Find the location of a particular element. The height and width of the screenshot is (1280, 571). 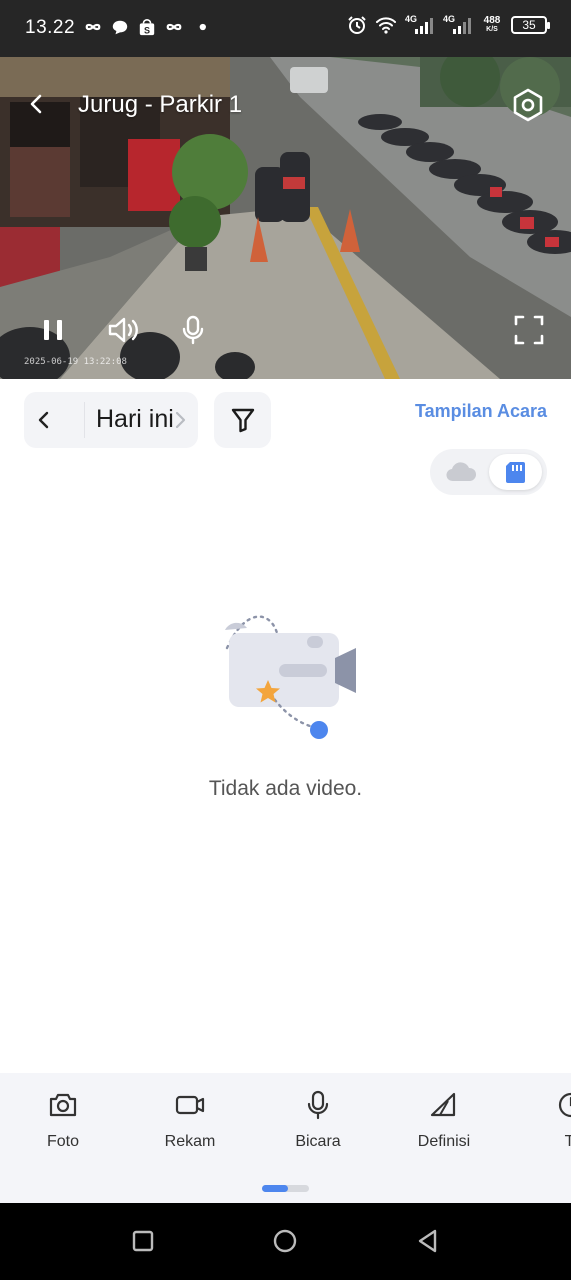

filter-button is located at coordinates (242, 420).